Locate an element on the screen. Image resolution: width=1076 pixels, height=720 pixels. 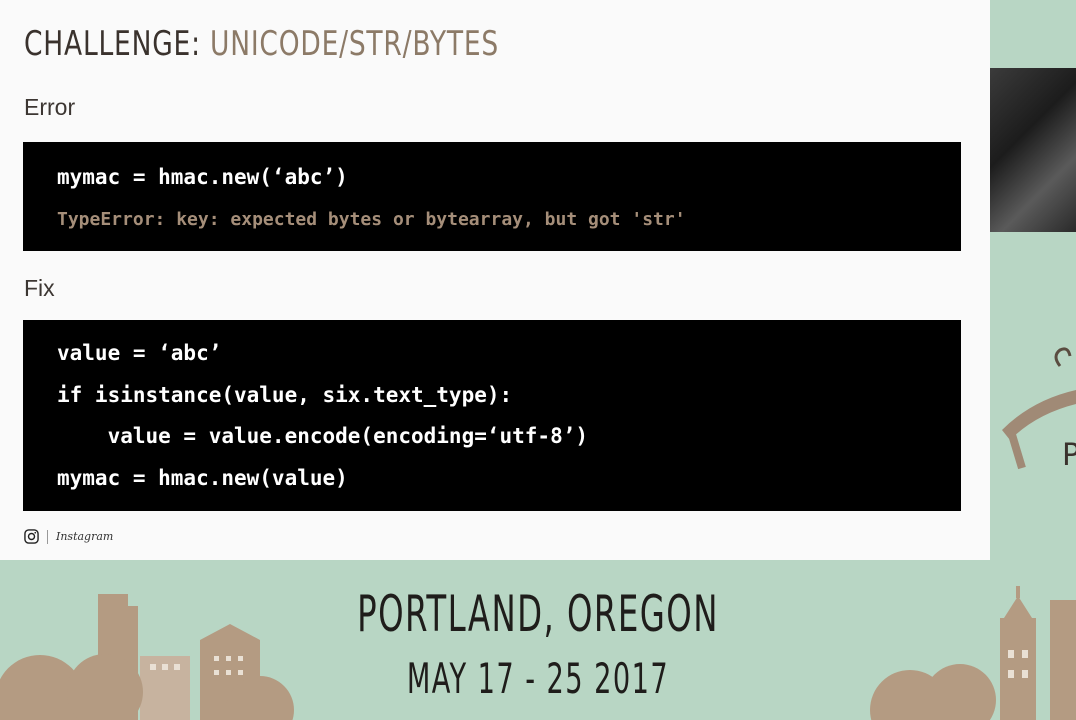
fix-label: Fix is located at coordinates (39, 288).